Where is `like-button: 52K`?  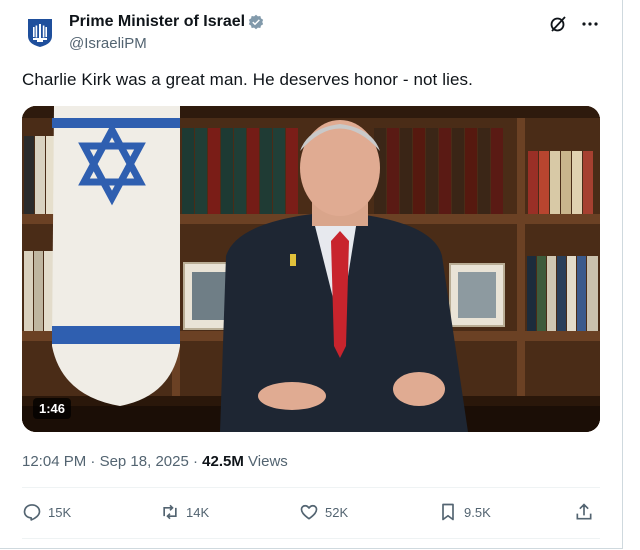
like-button: 52K is located at coordinates (323, 512).